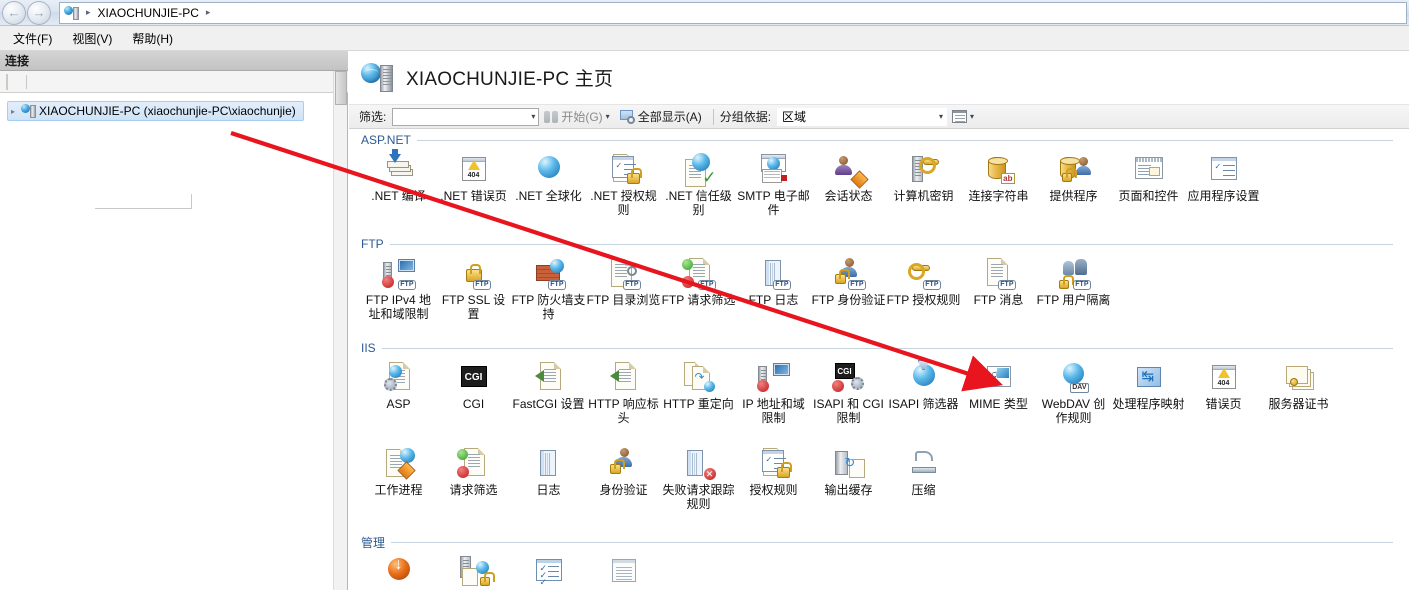 The height and width of the screenshot is (590, 1409). I want to click on feature-ftp-messages: FTP FTP 消息, so click(998, 296).